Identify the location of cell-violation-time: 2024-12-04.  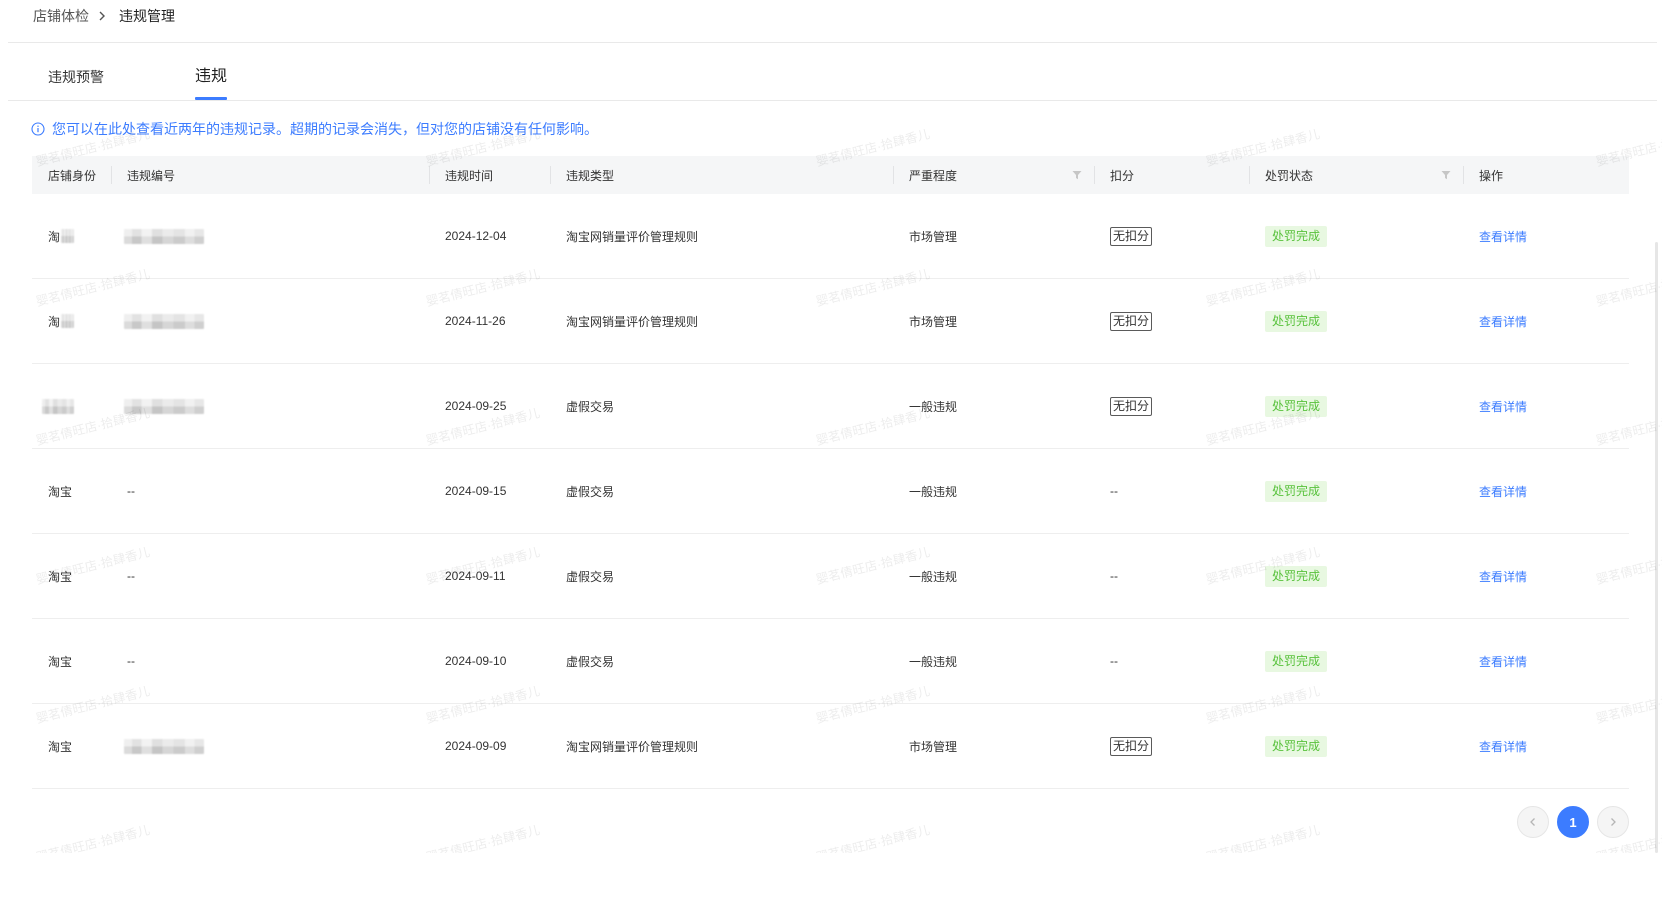
(489, 236).